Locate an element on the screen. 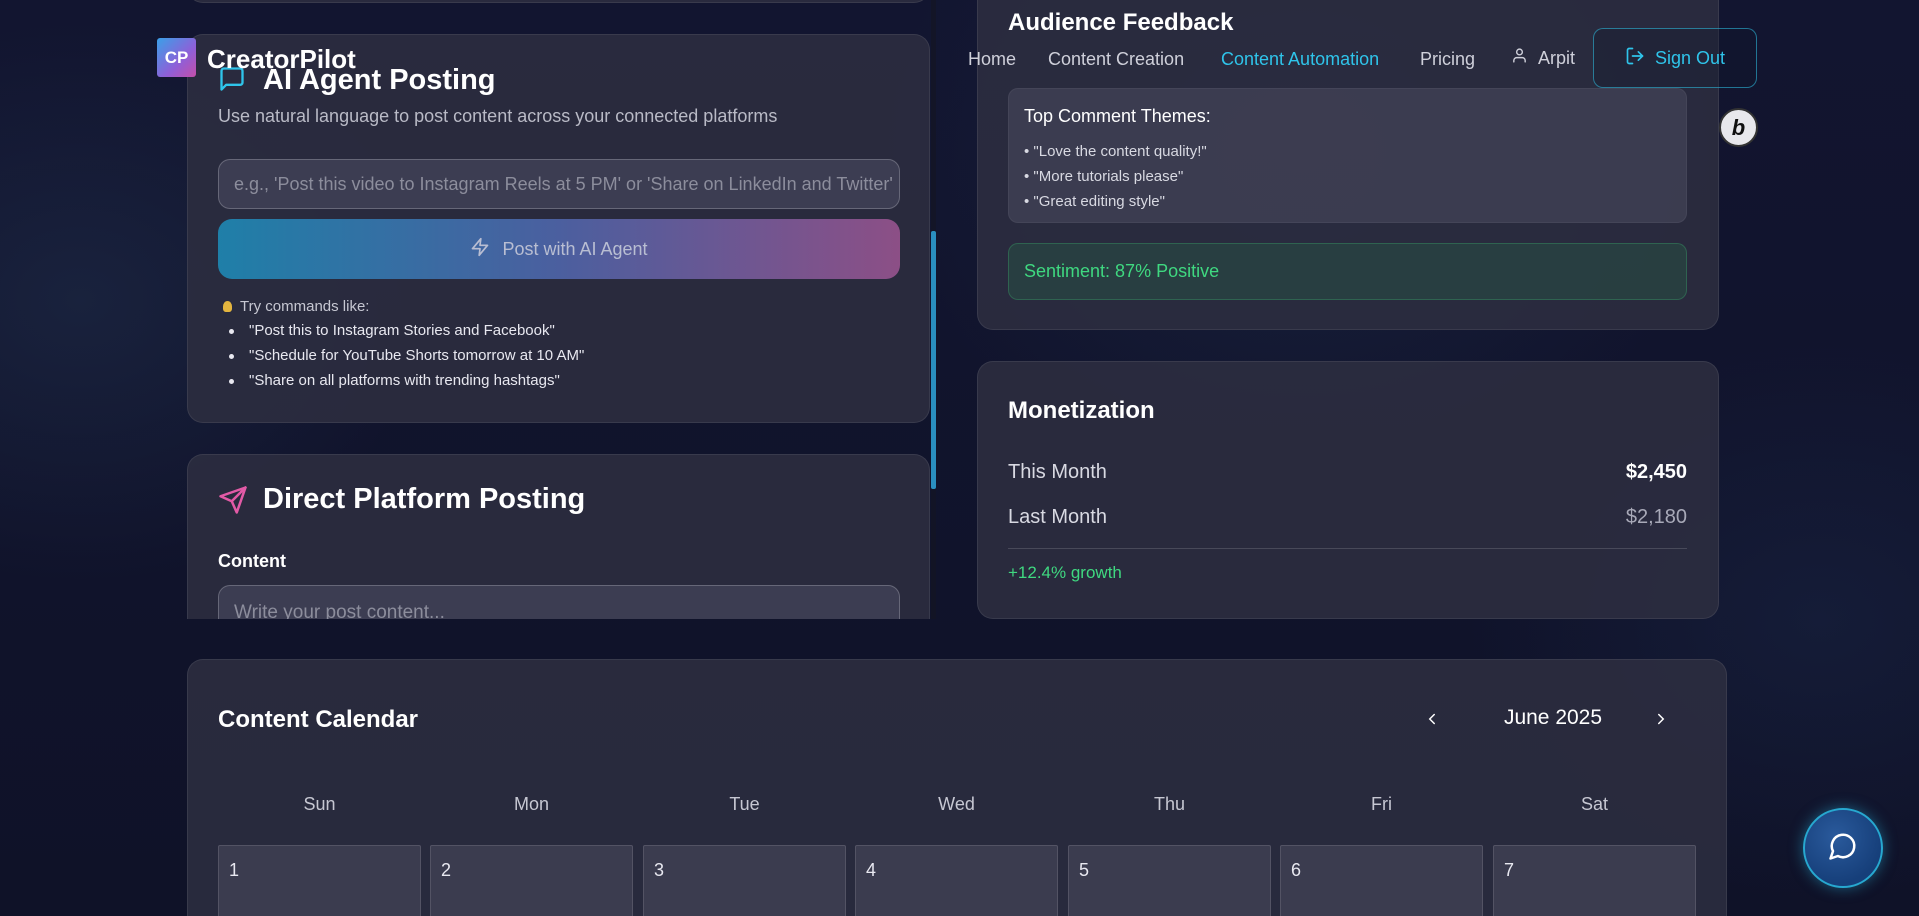  direct-posting-title: Direct Platform Posting is located at coordinates (424, 499).